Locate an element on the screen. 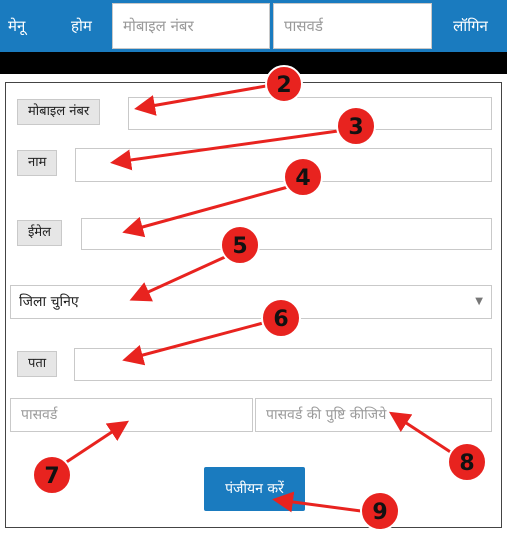  home-link: होम is located at coordinates (81, 26).